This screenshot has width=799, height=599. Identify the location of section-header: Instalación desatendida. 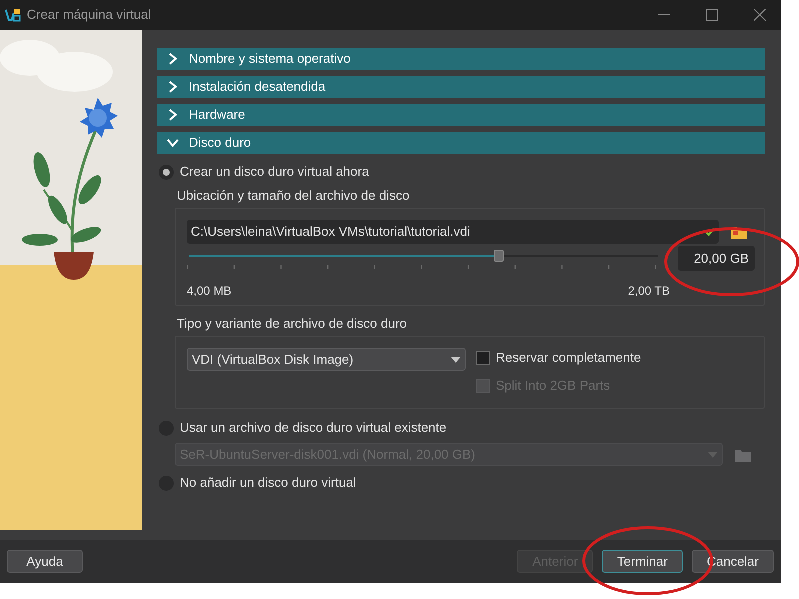
(461, 87).